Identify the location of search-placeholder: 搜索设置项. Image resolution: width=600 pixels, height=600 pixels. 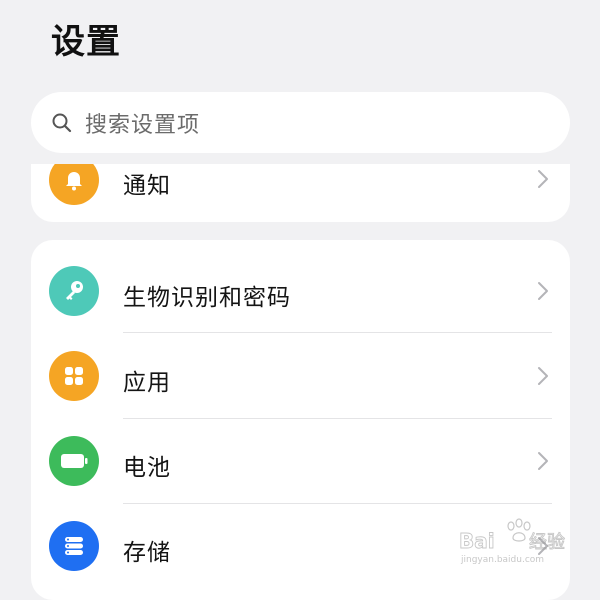
(143, 125).